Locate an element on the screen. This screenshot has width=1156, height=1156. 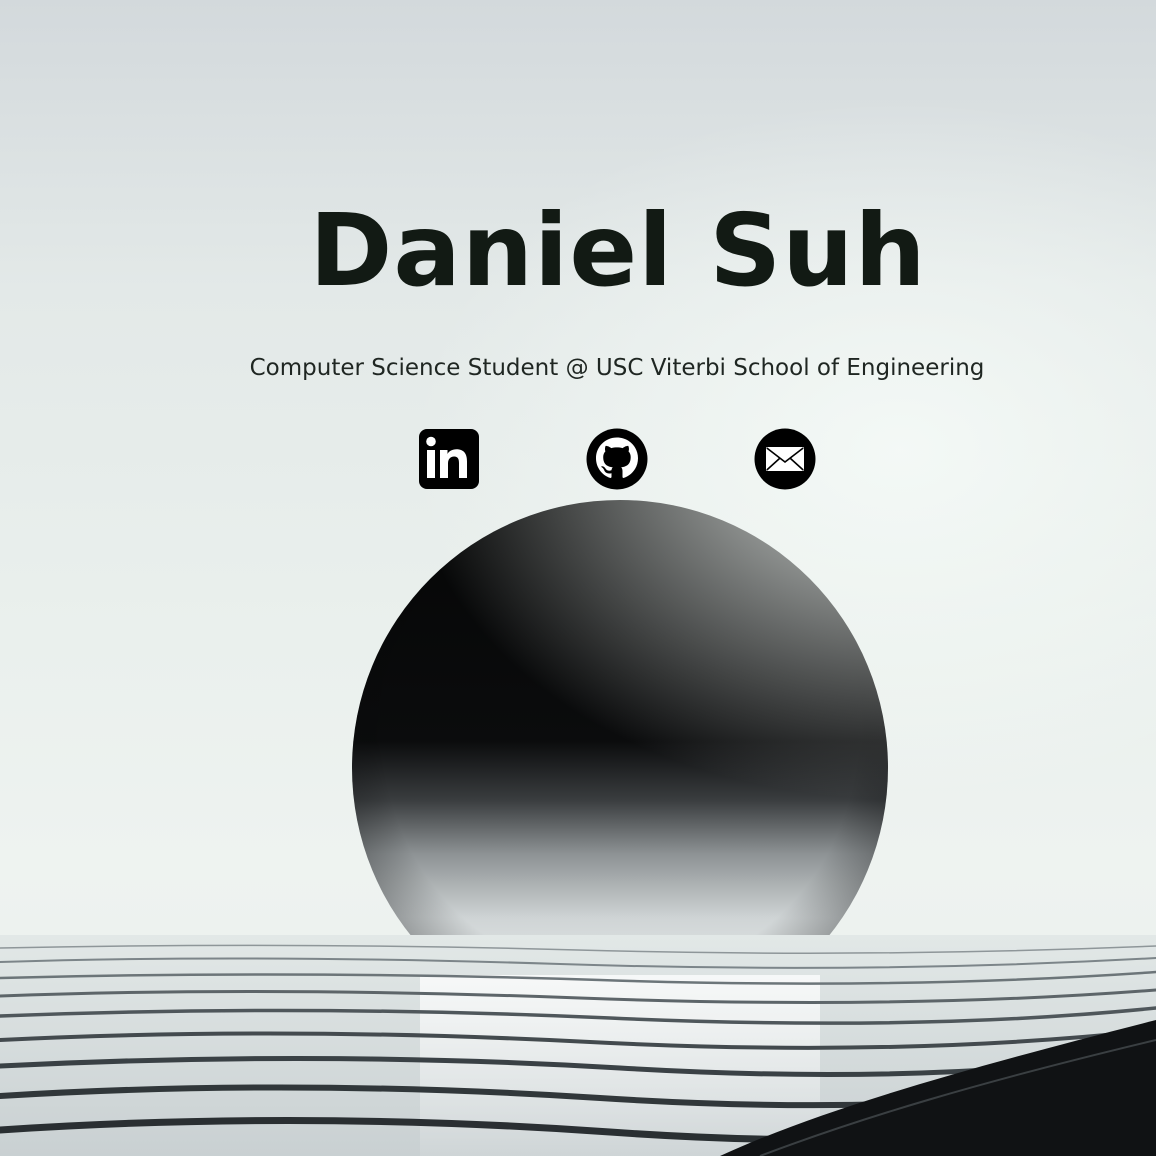
linkedin-link is located at coordinates (449, 459).